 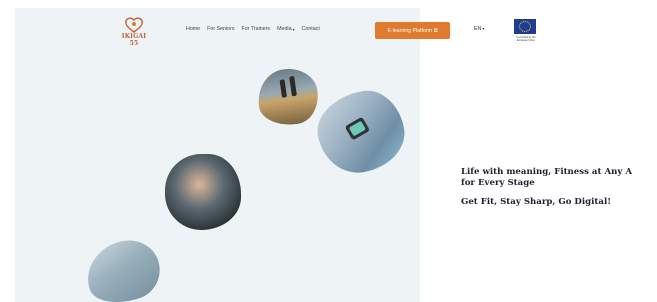 I want to click on elearning-platform-button: E-learning Platform ⧉, so click(x=412, y=30).